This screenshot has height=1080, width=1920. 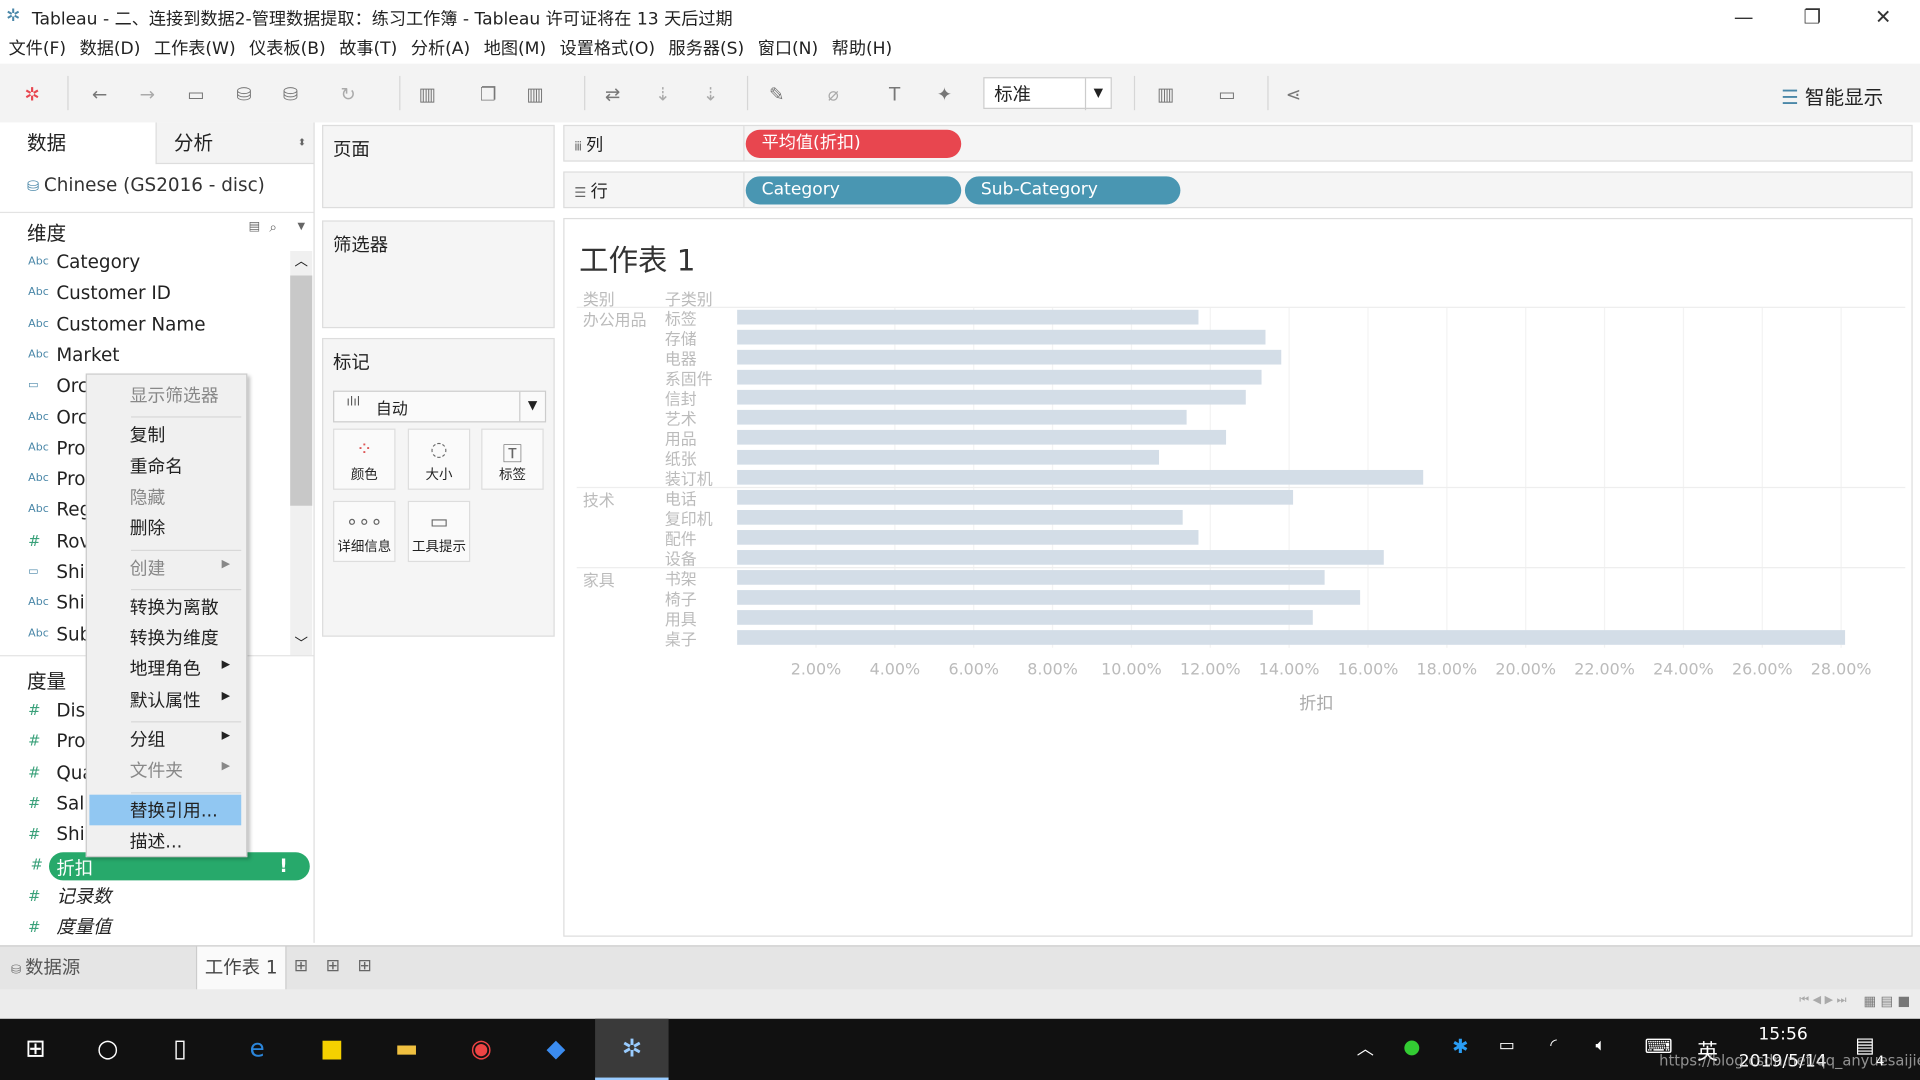 What do you see at coordinates (185, 528) in the screenshot?
I see `context-menu-item: 删除` at bounding box center [185, 528].